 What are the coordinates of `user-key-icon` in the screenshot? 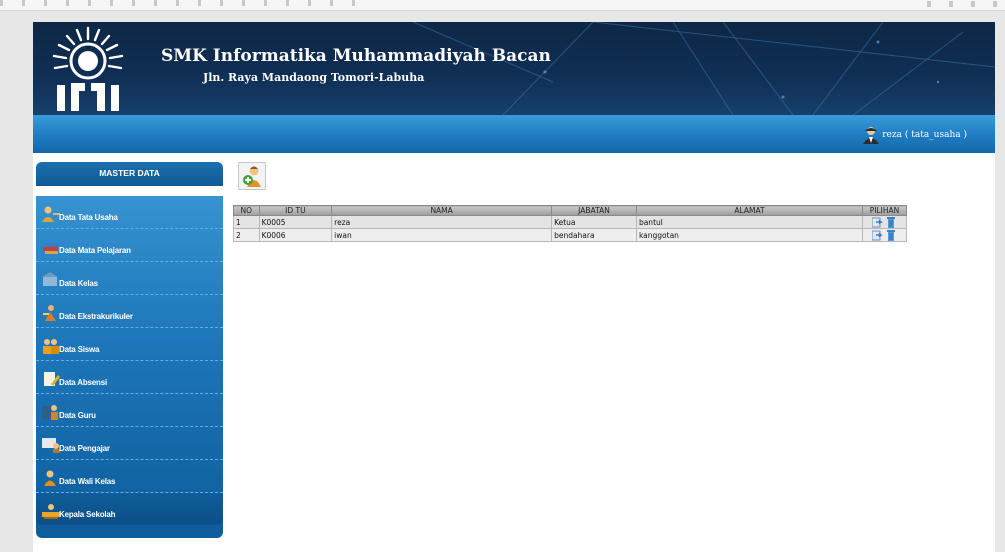 It's located at (51, 214).